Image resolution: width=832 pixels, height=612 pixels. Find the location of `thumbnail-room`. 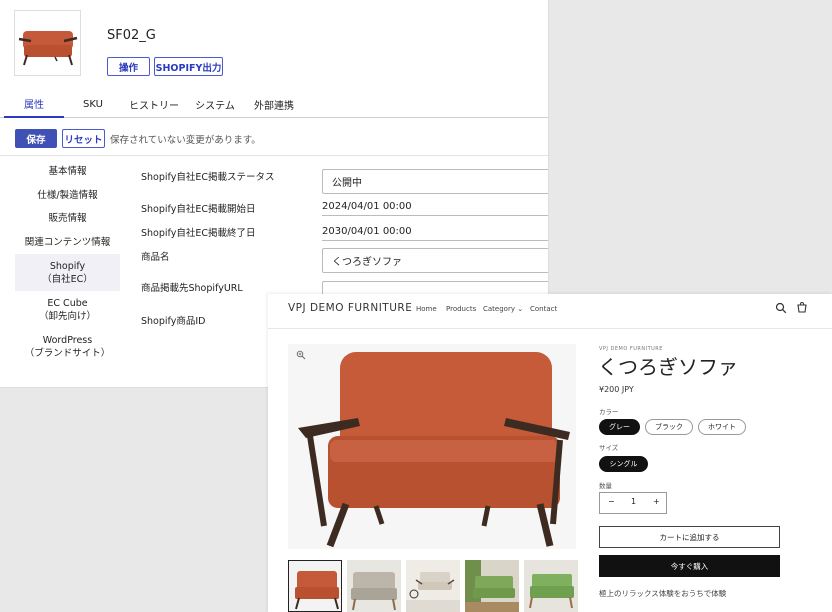

thumbnail-room is located at coordinates (433, 586).